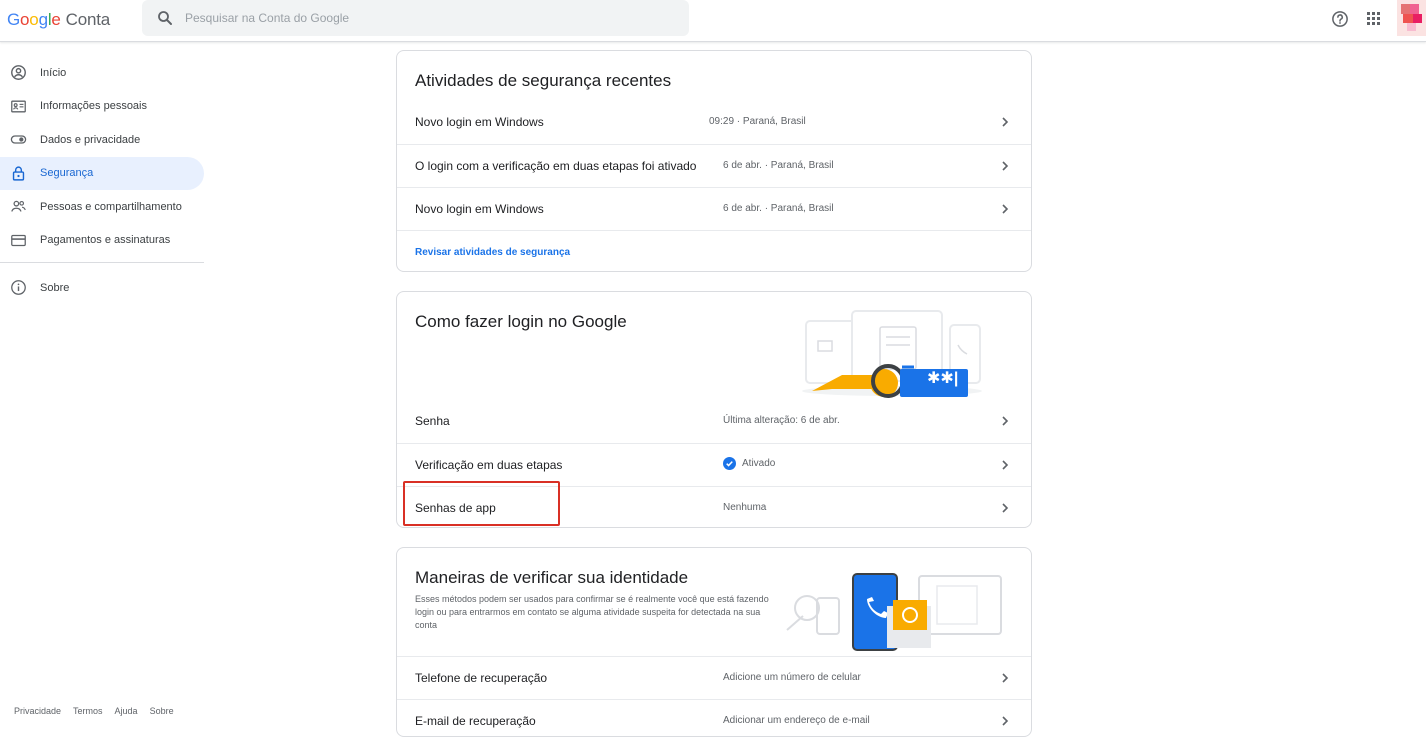 The height and width of the screenshot is (742, 1426). Describe the element at coordinates (111, 206) in the screenshot. I see `sidebar-item-label: Pessoas e compartilhamento` at that location.